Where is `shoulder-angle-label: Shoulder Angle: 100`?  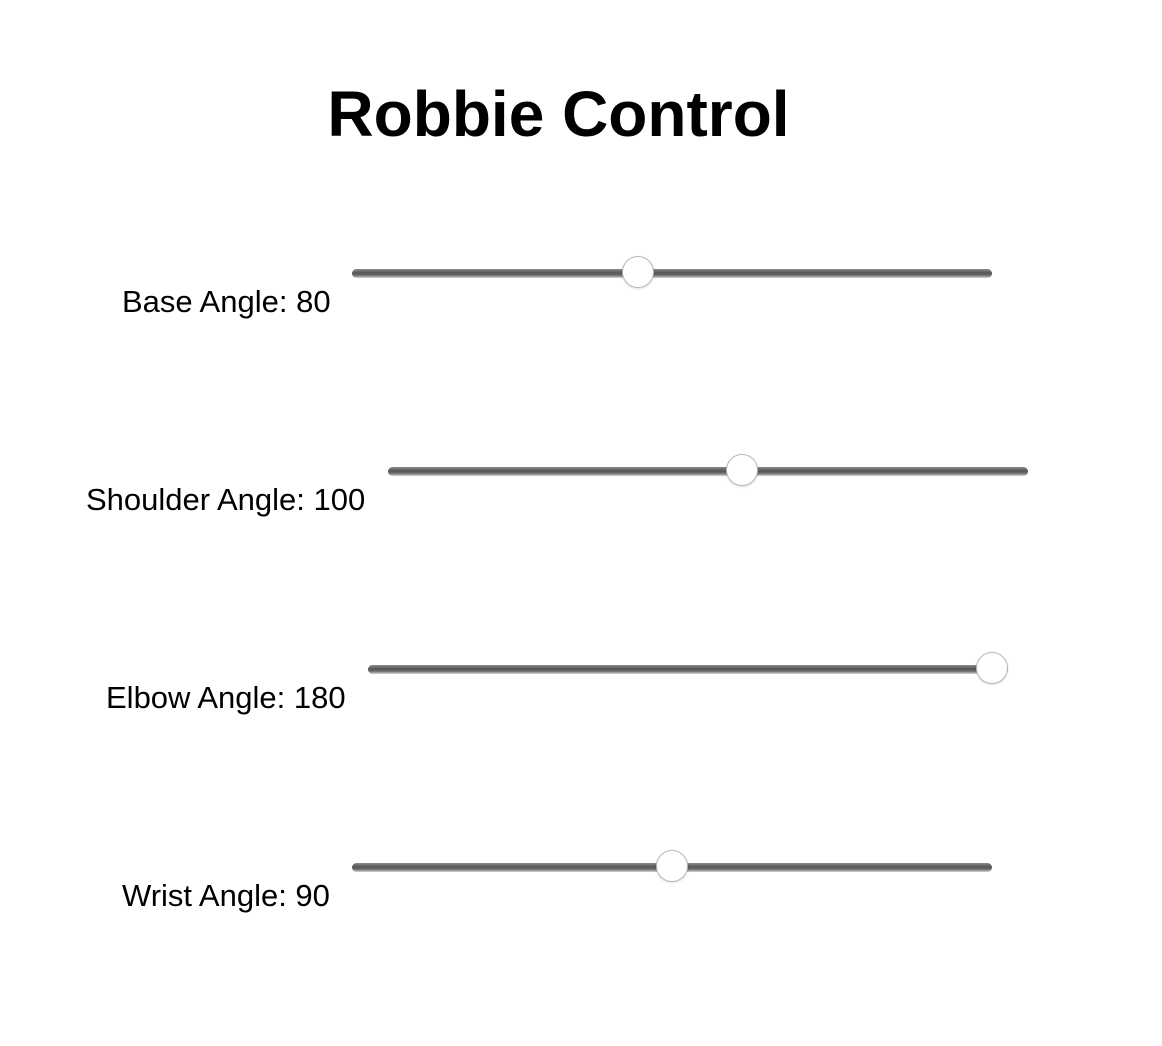 shoulder-angle-label: Shoulder Angle: 100 is located at coordinates (226, 499).